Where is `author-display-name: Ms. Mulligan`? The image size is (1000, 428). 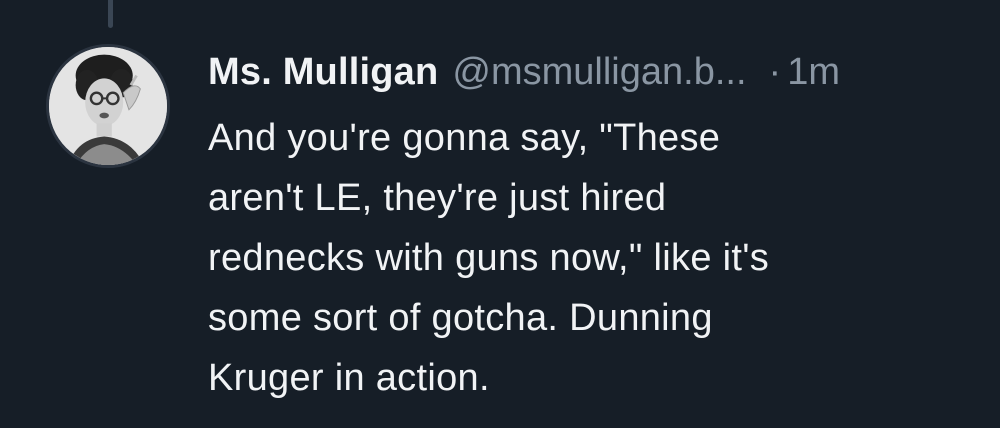 author-display-name: Ms. Mulligan is located at coordinates (323, 72).